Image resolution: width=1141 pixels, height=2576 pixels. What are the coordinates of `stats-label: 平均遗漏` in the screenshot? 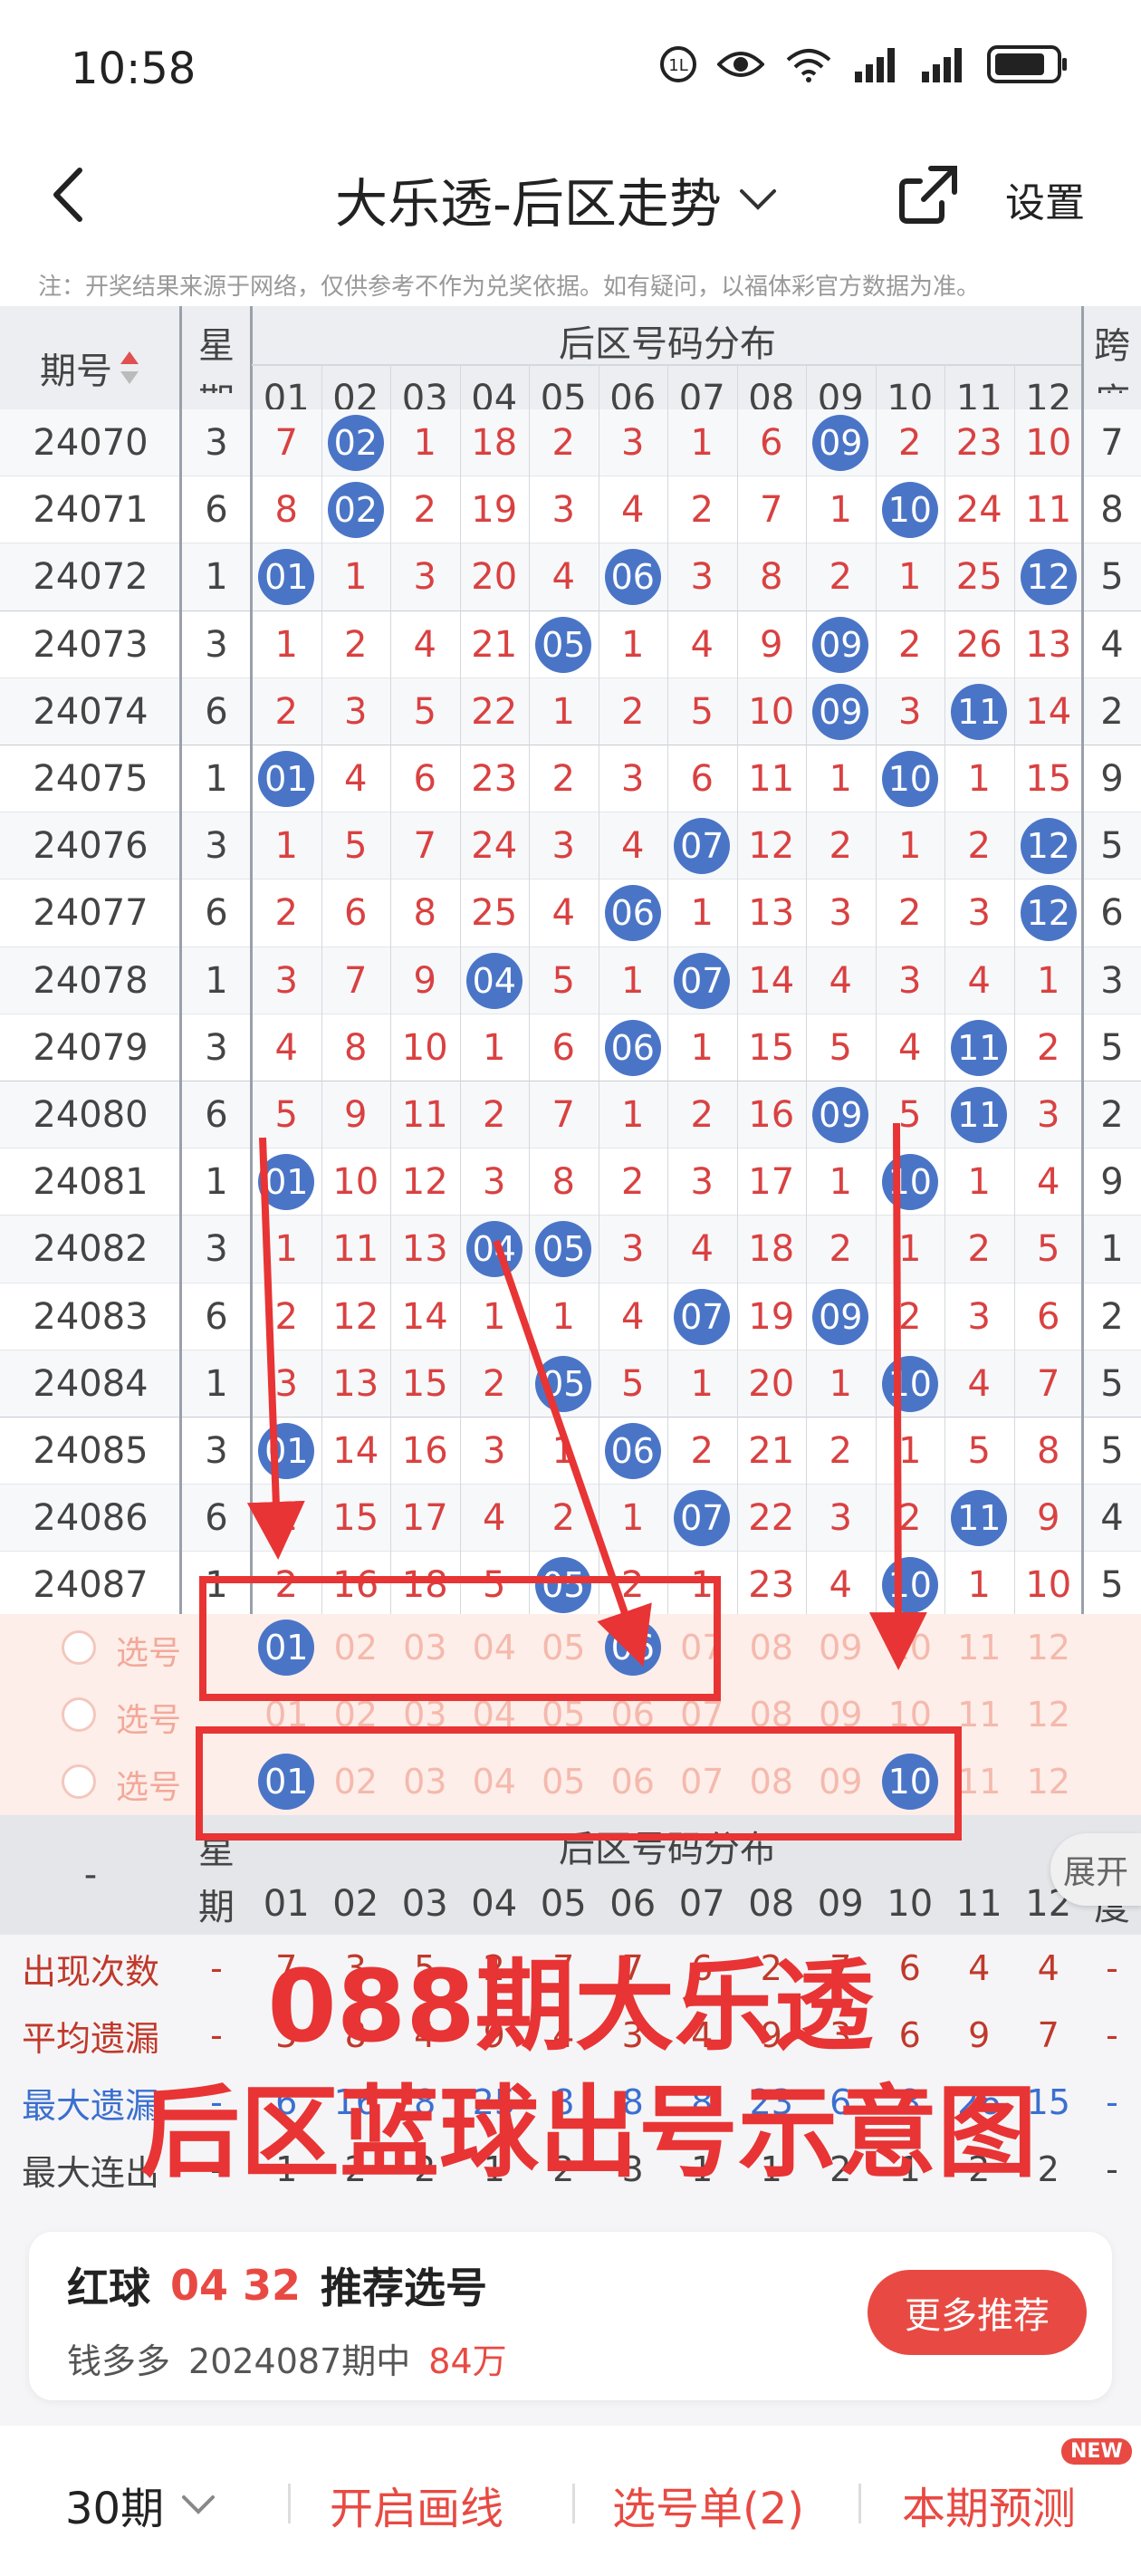 It's located at (90, 2038).